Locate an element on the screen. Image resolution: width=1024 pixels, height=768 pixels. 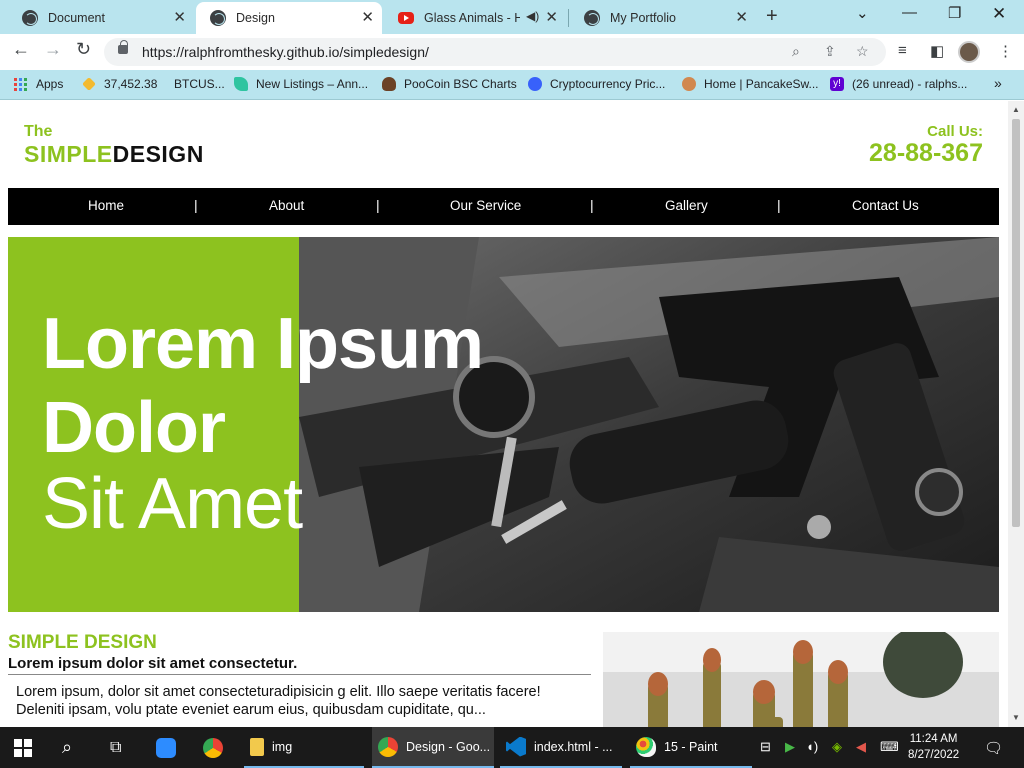
nav-gallery: Gallery is located at coordinates (686, 205).